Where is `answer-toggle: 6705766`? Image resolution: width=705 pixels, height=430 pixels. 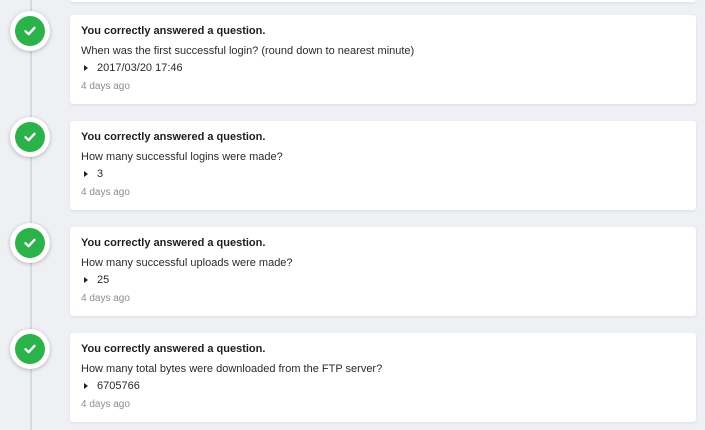
answer-toggle: 6705766 is located at coordinates (112, 386).